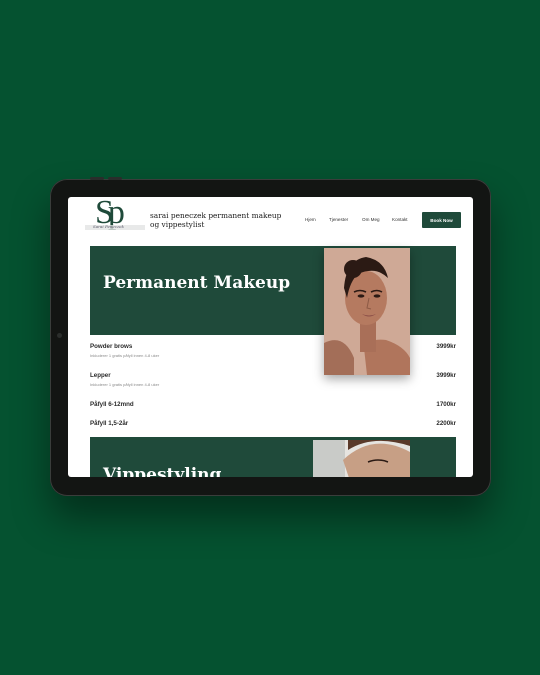 The image size is (540, 675). Describe the element at coordinates (361, 458) in the screenshot. I see `lash-photo` at that location.